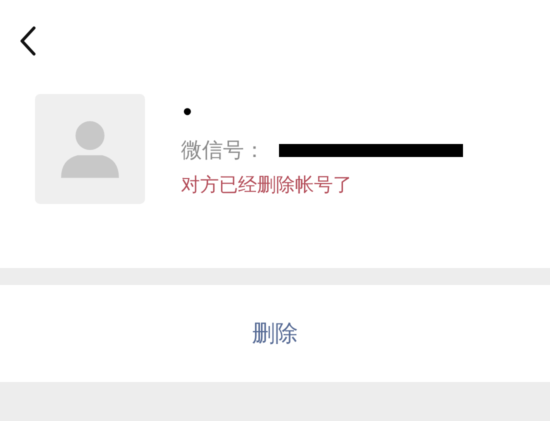 The image size is (550, 421). What do you see at coordinates (28, 41) in the screenshot?
I see `back-icon` at bounding box center [28, 41].